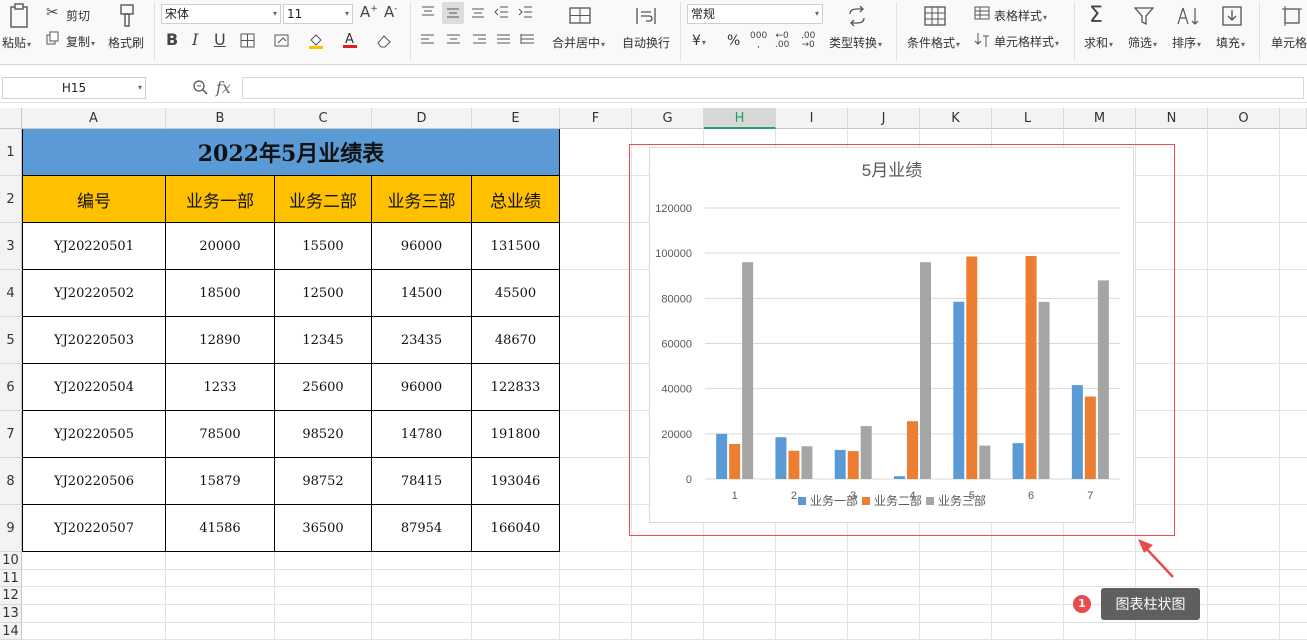 This screenshot has width=1307, height=640. What do you see at coordinates (11, 152) in the screenshot?
I see `row-header-1: 1` at bounding box center [11, 152].